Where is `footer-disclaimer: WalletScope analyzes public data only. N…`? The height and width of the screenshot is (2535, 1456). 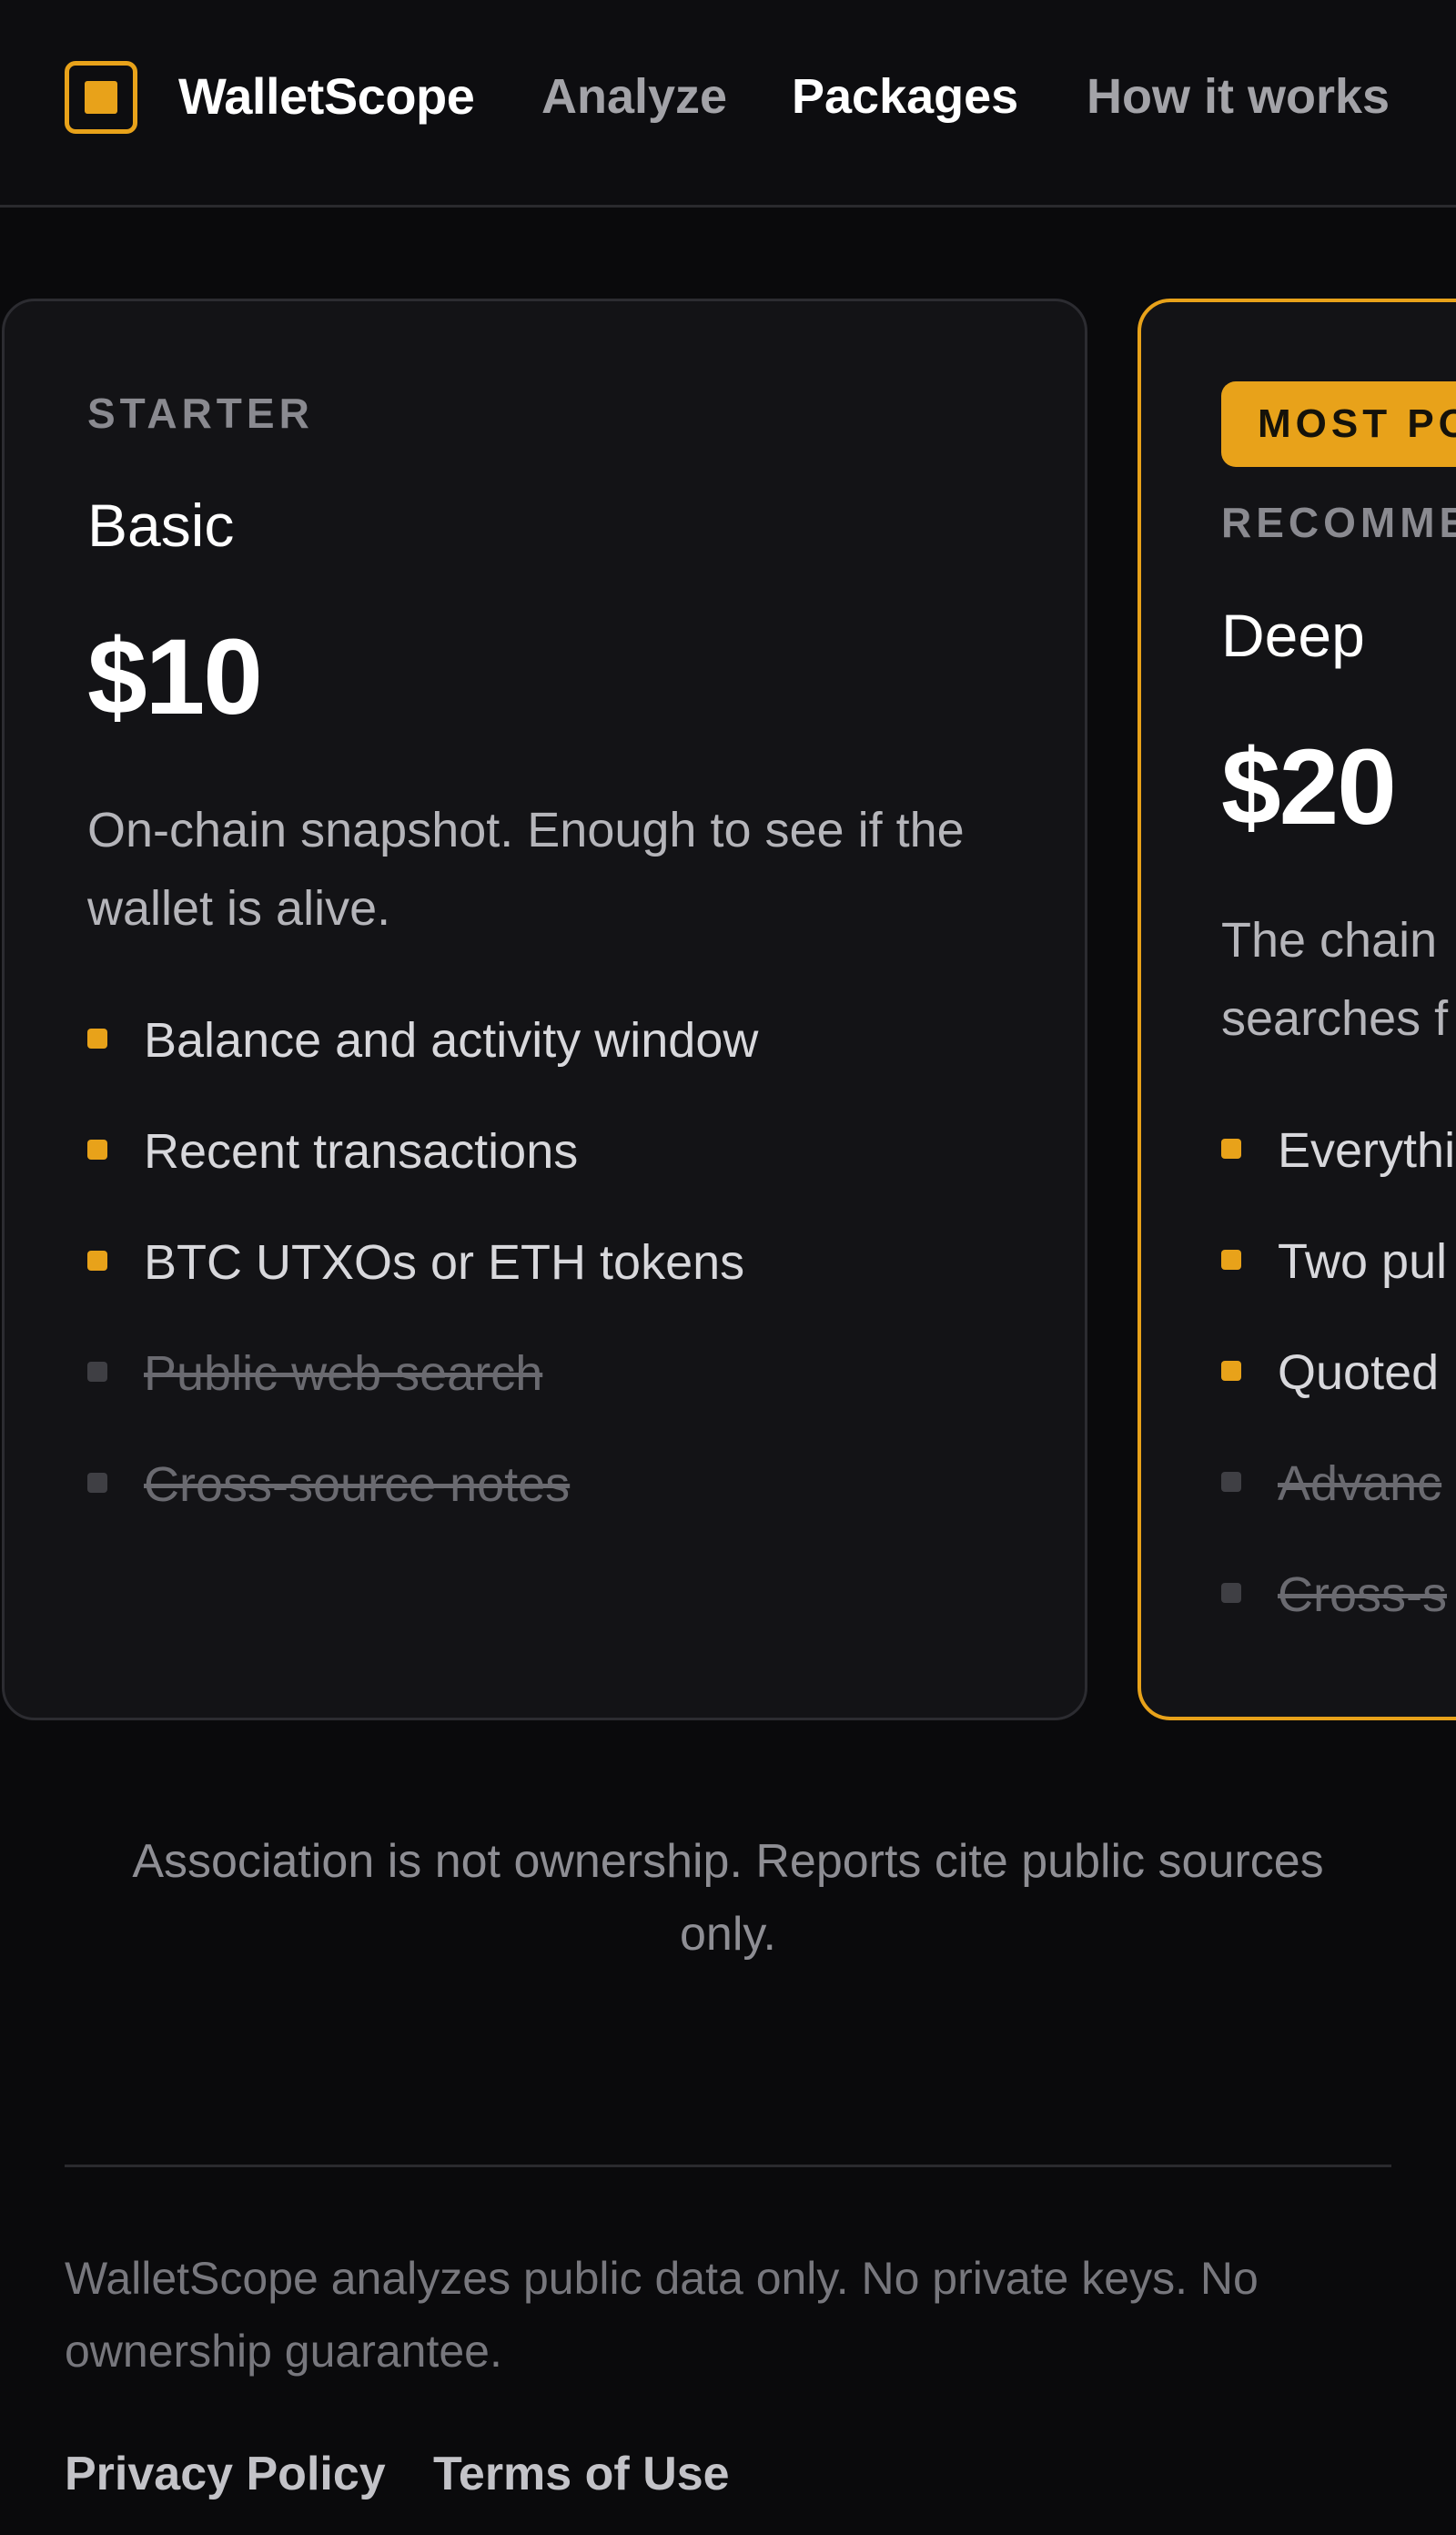 footer-disclaimer: WalletScope analyzes public data only. N… is located at coordinates (662, 2315).